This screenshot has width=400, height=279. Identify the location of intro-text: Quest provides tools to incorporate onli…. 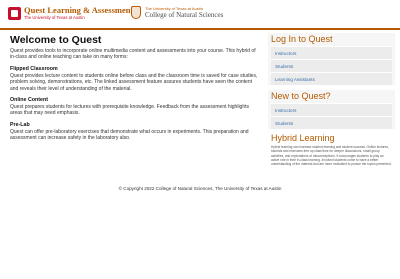
(133, 54).